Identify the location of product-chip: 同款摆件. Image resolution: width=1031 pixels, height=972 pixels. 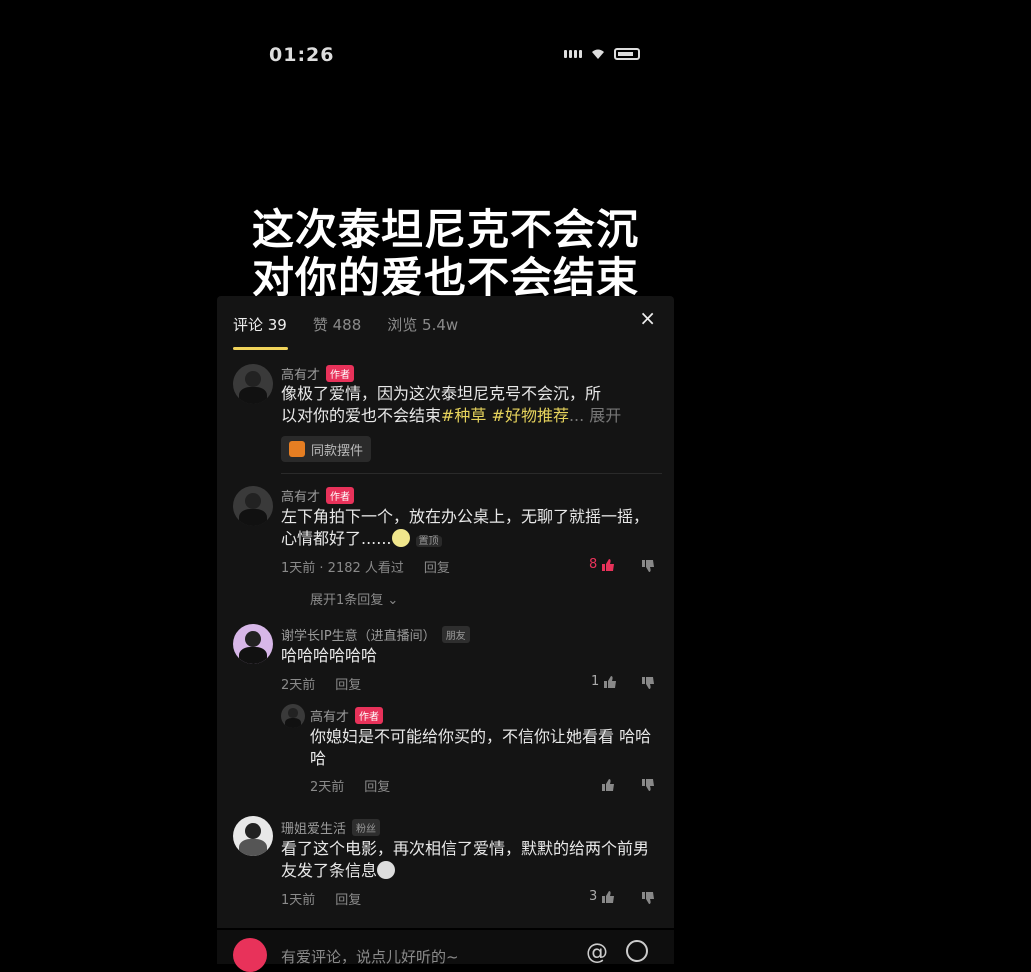
(326, 449).